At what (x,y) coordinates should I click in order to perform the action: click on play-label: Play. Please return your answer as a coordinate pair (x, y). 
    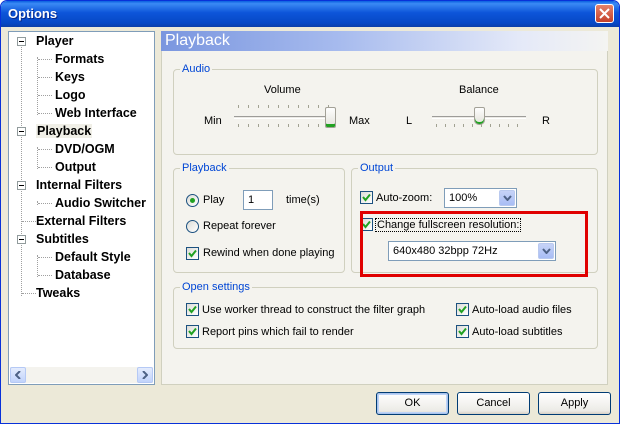
    Looking at the image, I should click on (214, 200).